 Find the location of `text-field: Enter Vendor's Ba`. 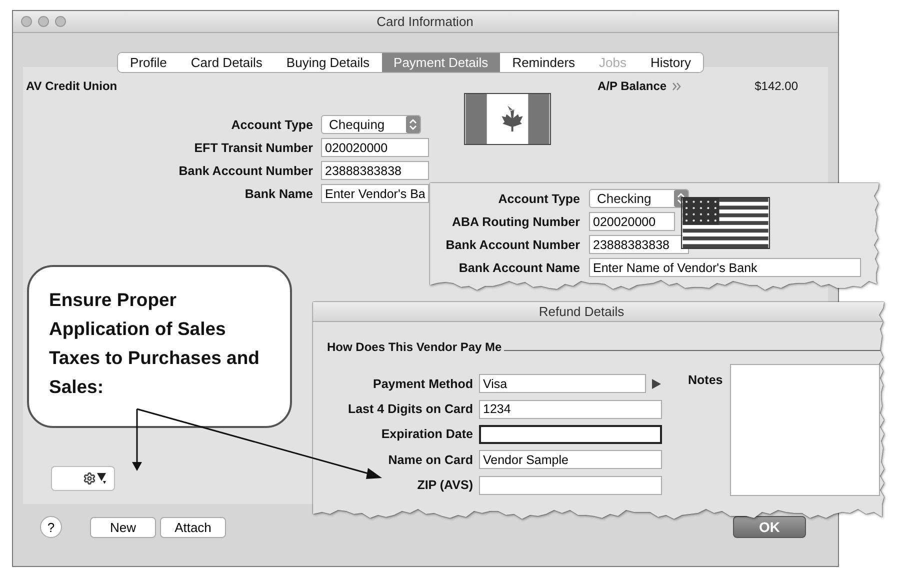

text-field: Enter Vendor's Ba is located at coordinates (375, 193).